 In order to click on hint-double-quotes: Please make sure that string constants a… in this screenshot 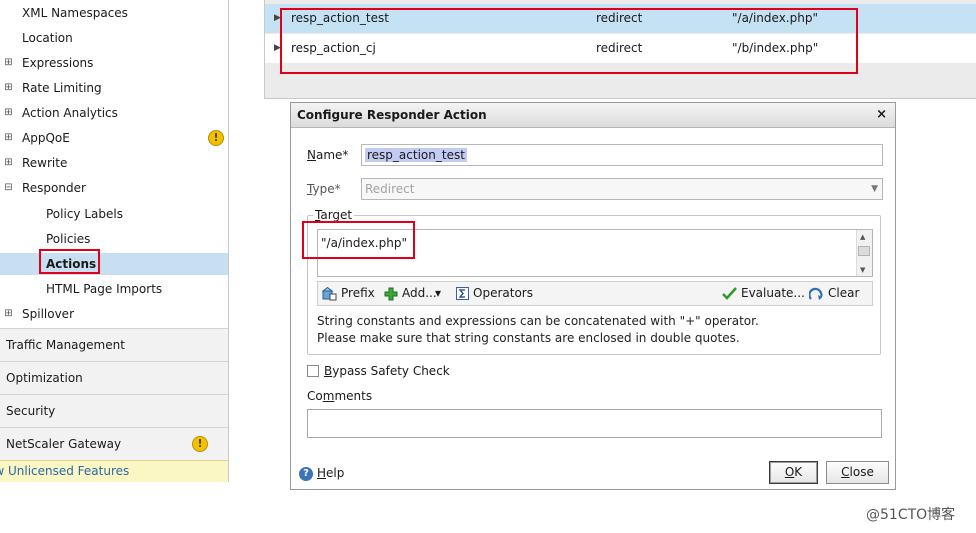, I will do `click(528, 338)`.